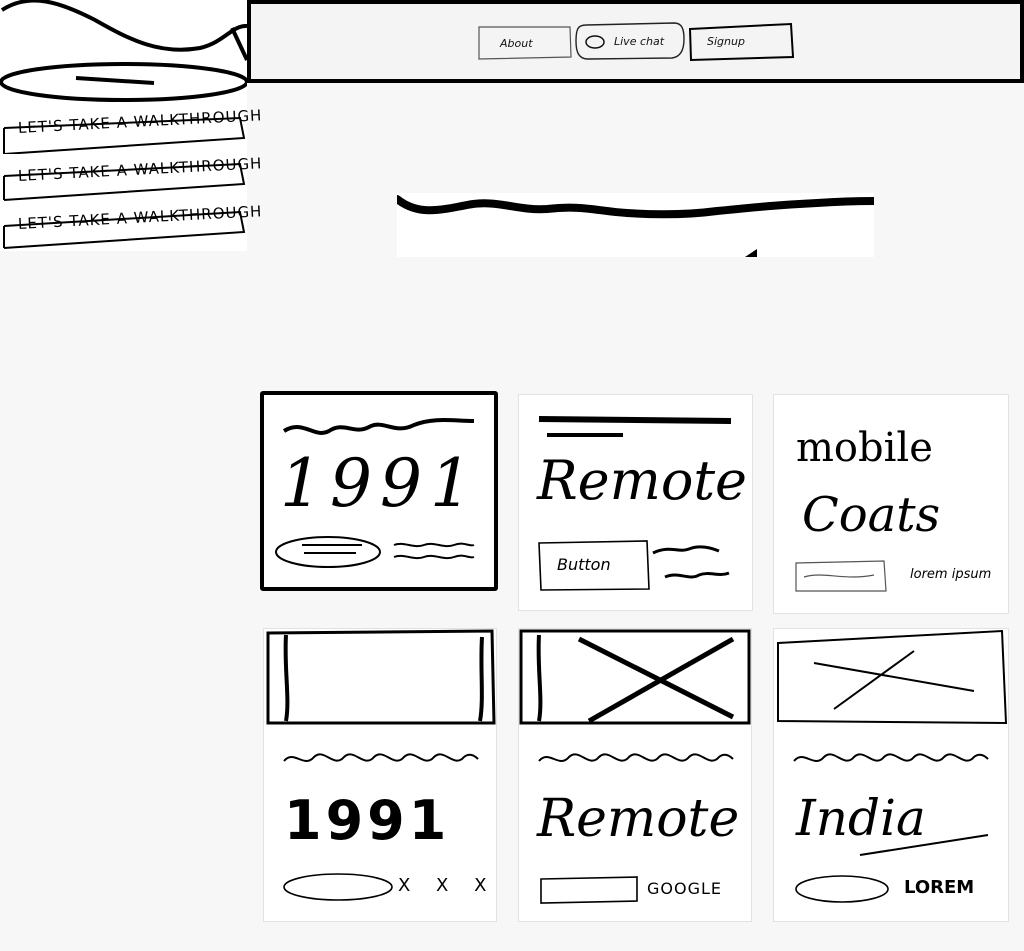  I want to click on nav-about-link: About, so click(524, 42).